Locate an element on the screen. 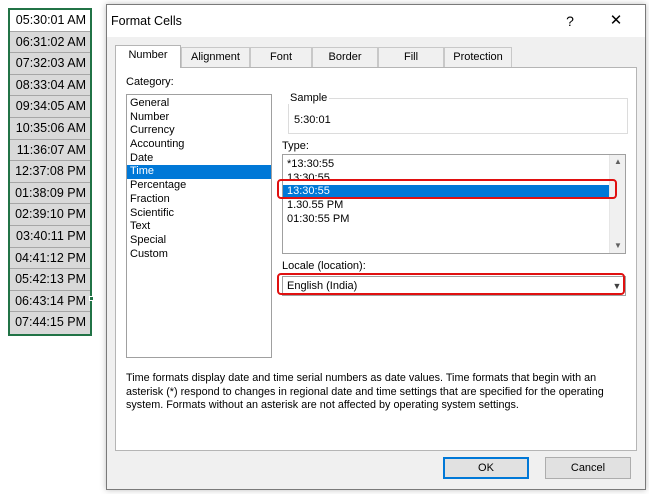 This screenshot has height=494, width=649. spreadsheet-cell: 08:33:04 AM is located at coordinates (50, 85).